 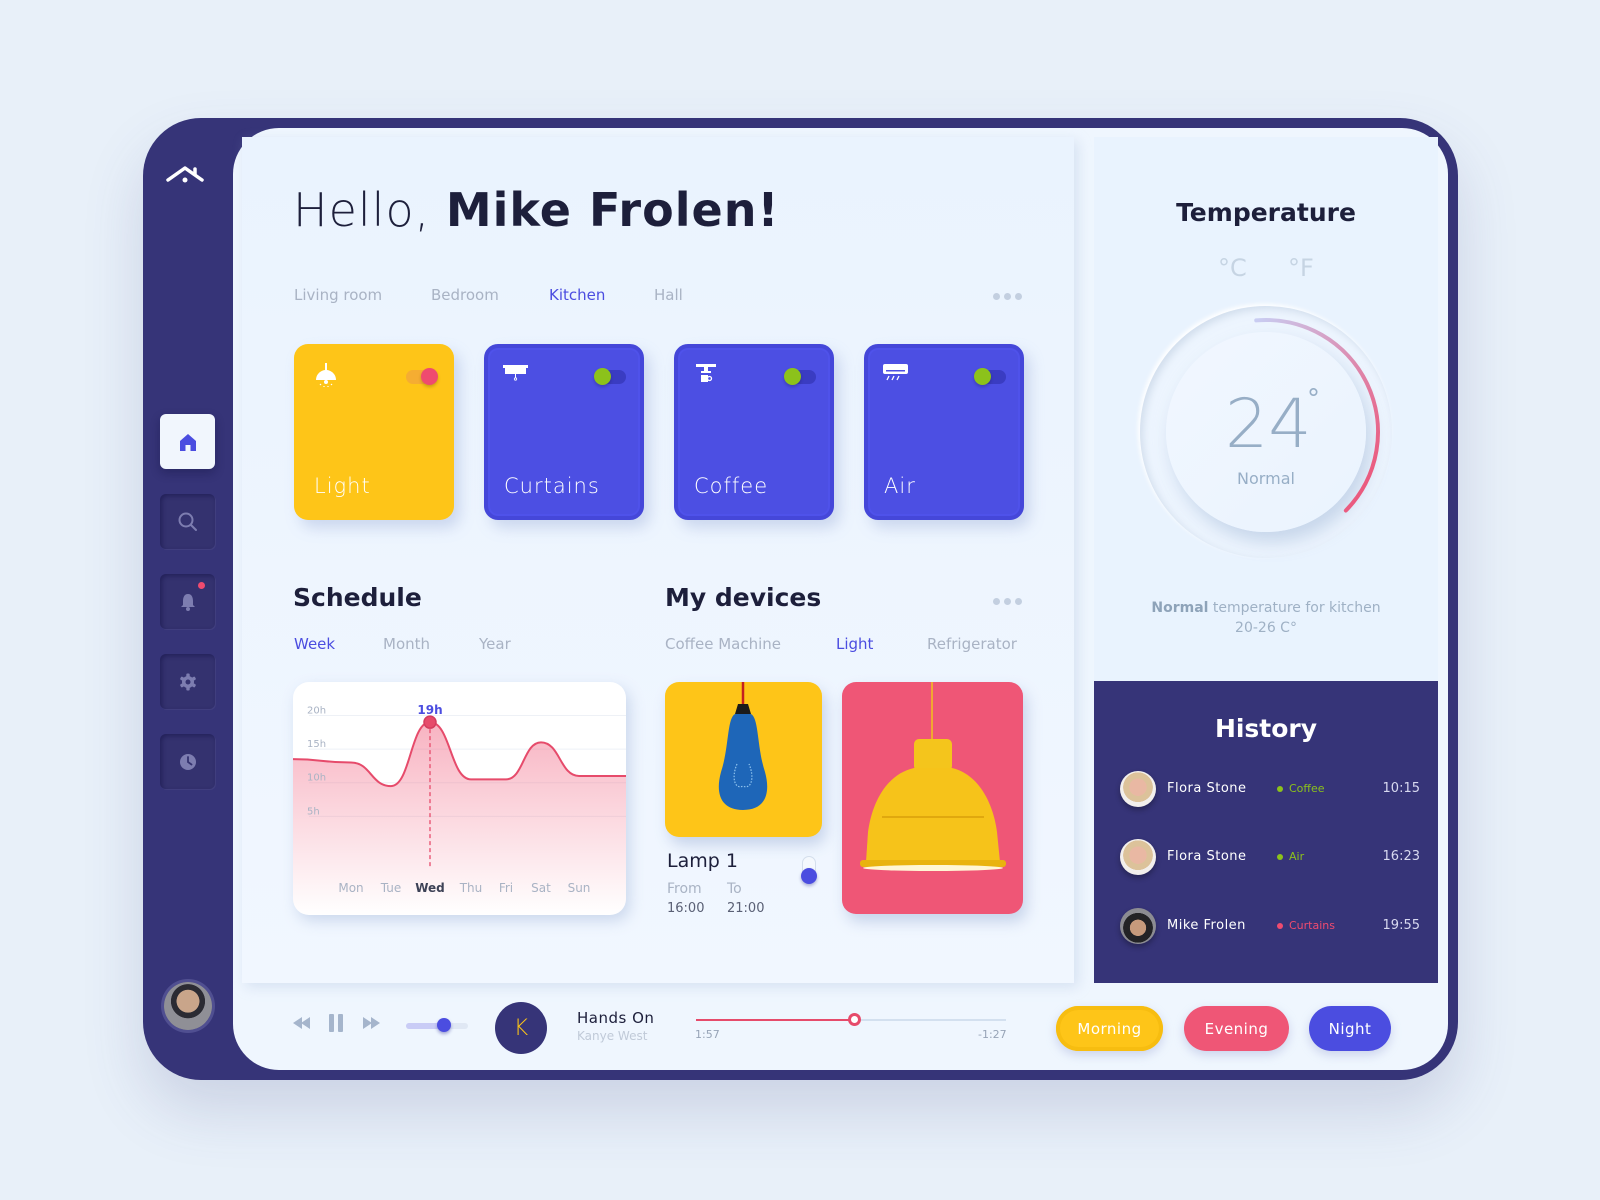 I want to click on home-icon, so click(x=187, y=442).